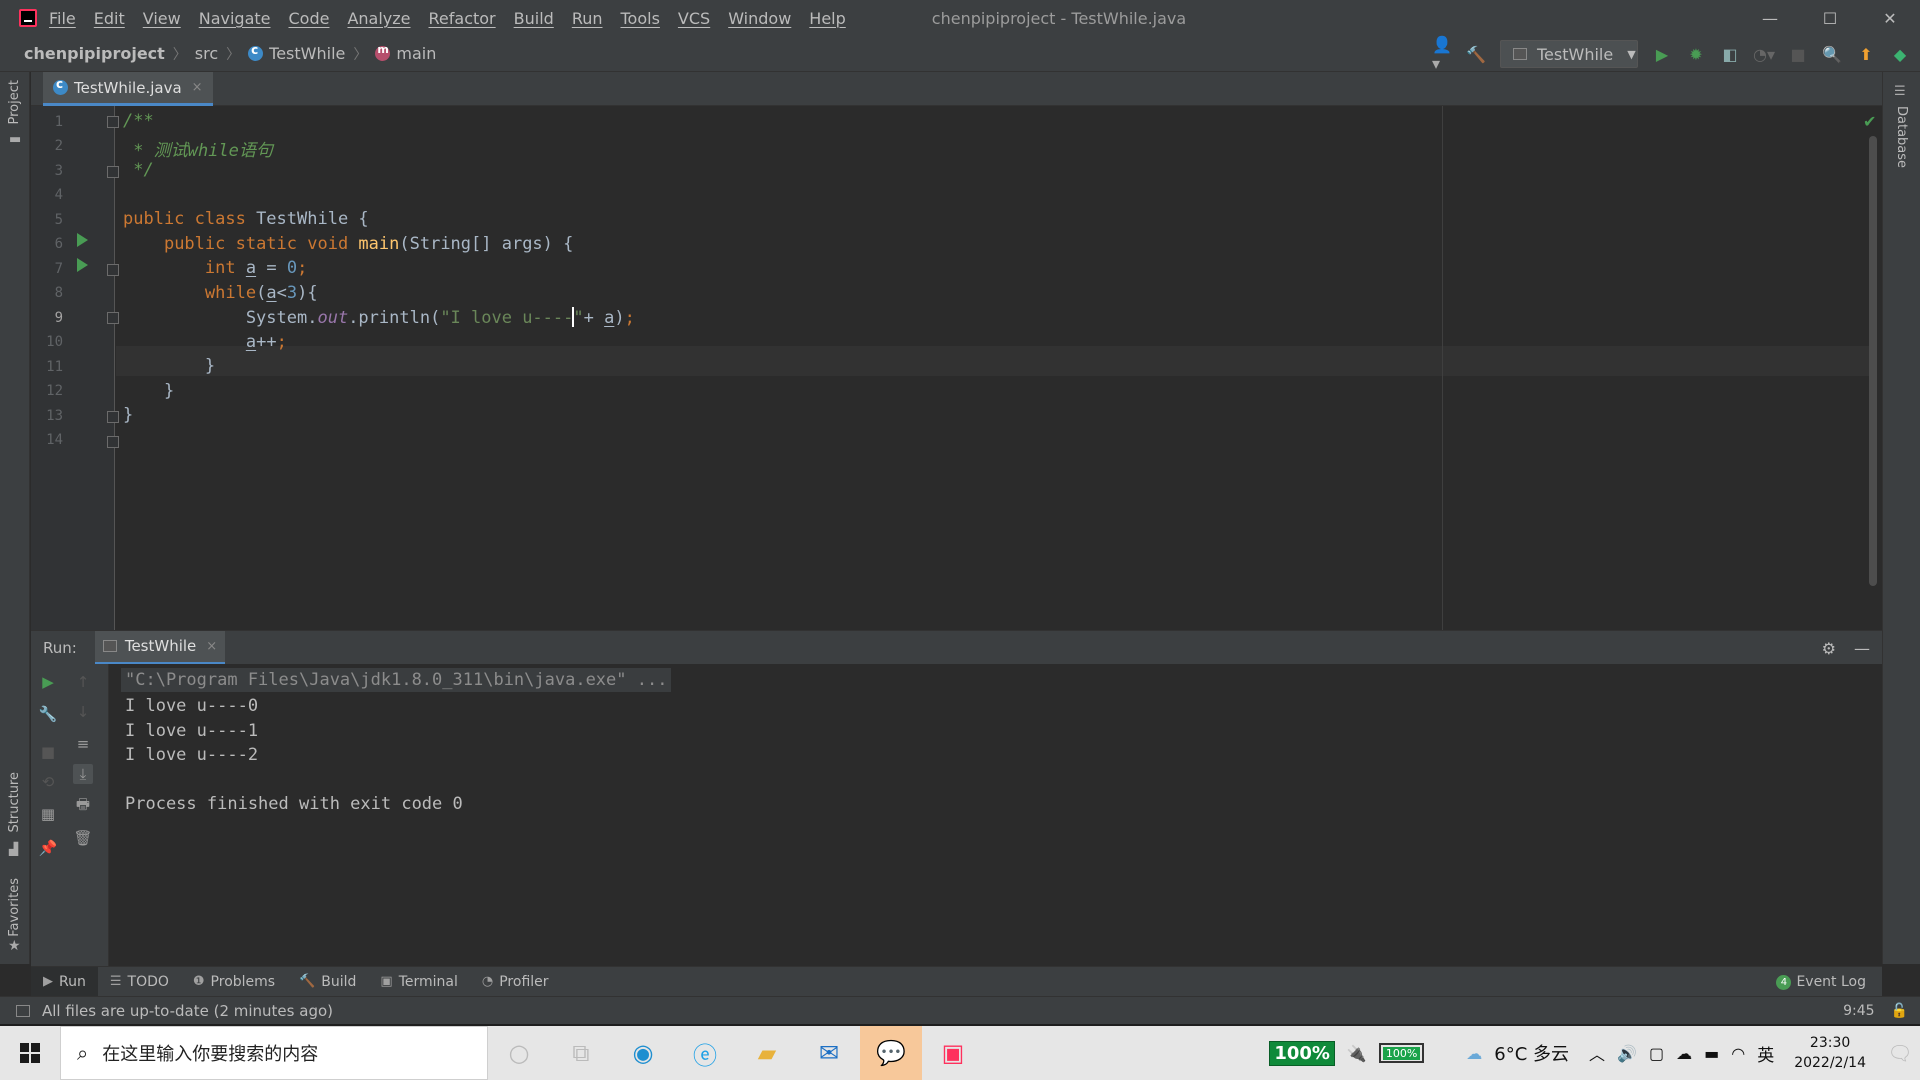 This screenshot has width=1920, height=1080. I want to click on taskbar-search: ⌕ 在这里输入你要搜索的内容, so click(274, 1053).